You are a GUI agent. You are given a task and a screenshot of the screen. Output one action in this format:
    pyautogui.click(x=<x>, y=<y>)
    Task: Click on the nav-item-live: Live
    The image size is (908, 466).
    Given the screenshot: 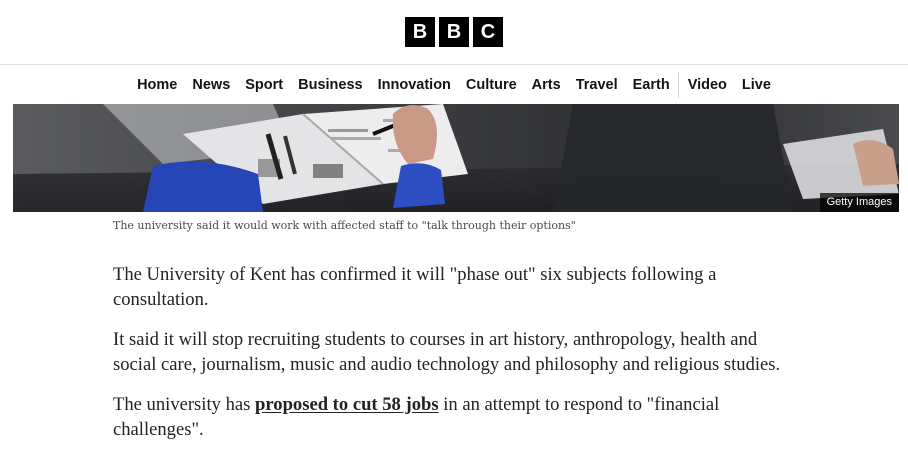 What is the action you would take?
    pyautogui.click(x=756, y=85)
    